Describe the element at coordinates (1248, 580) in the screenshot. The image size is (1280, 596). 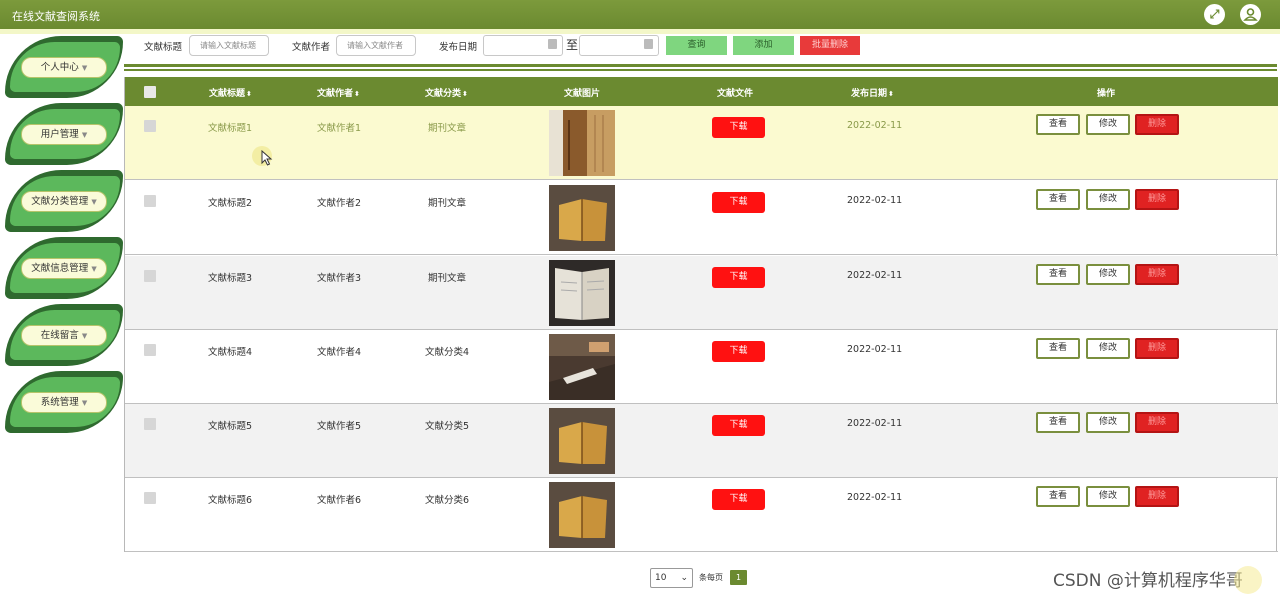
I see `cursor-highlight` at that location.